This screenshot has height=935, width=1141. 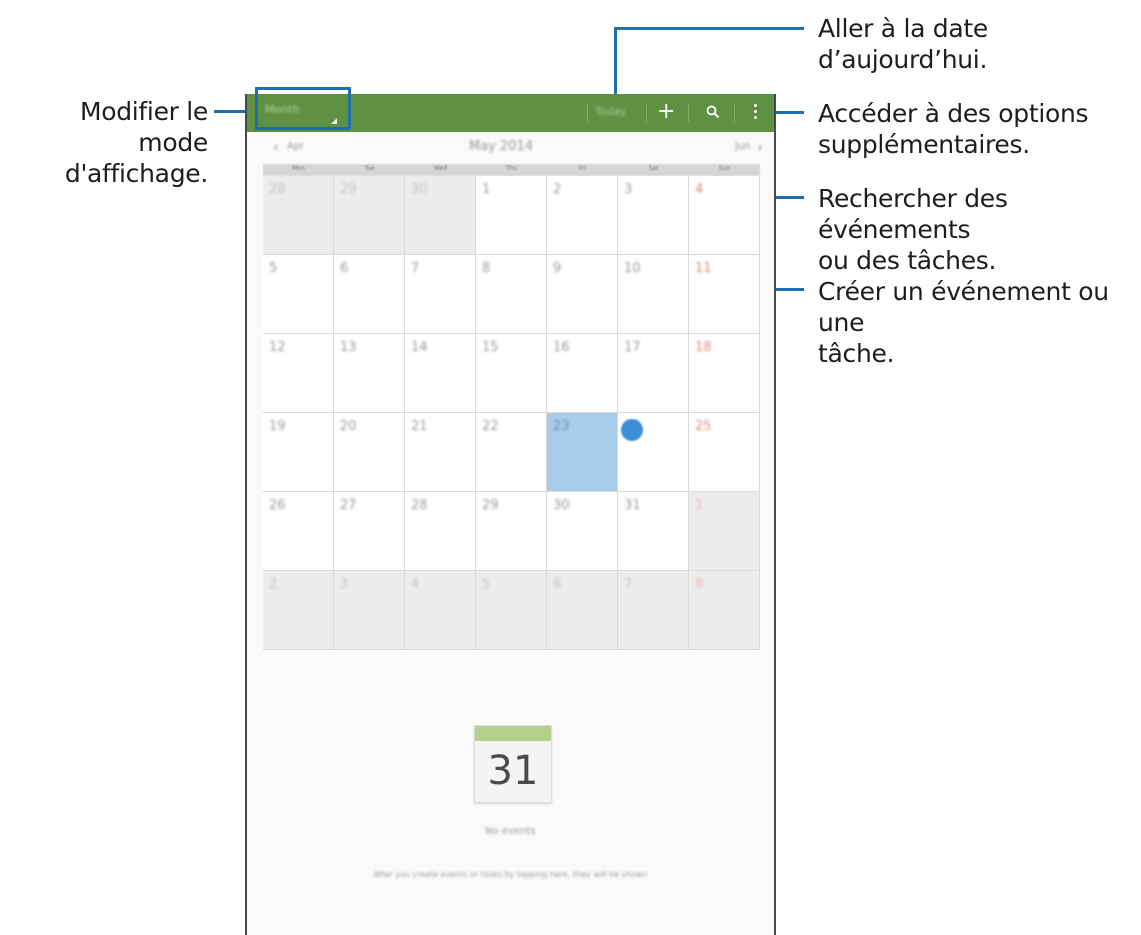 I want to click on month-title: May 2014, so click(x=501, y=146).